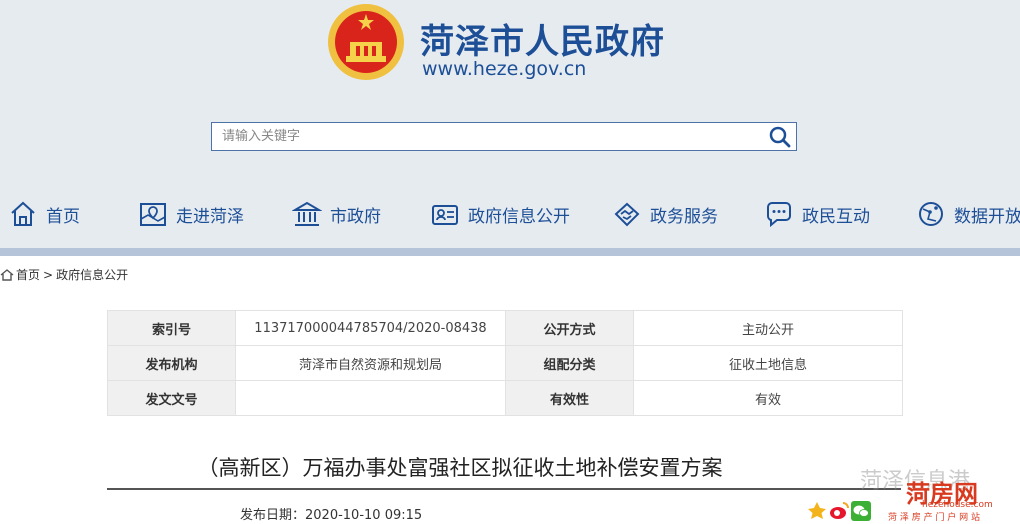 The image size is (1020, 524). I want to click on table-row: 发布机构 菏泽市自然资源和规划局 组配分类 征收土地信息, so click(505, 363).